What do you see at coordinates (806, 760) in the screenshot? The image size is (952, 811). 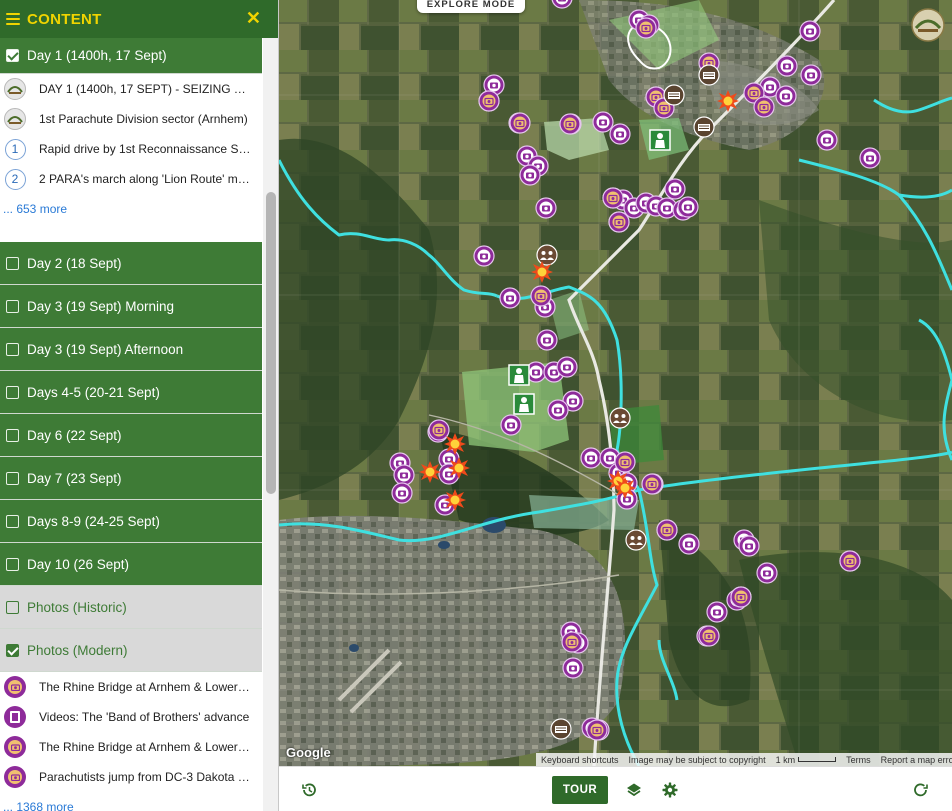 I see `scale-bar: 1 km` at bounding box center [806, 760].